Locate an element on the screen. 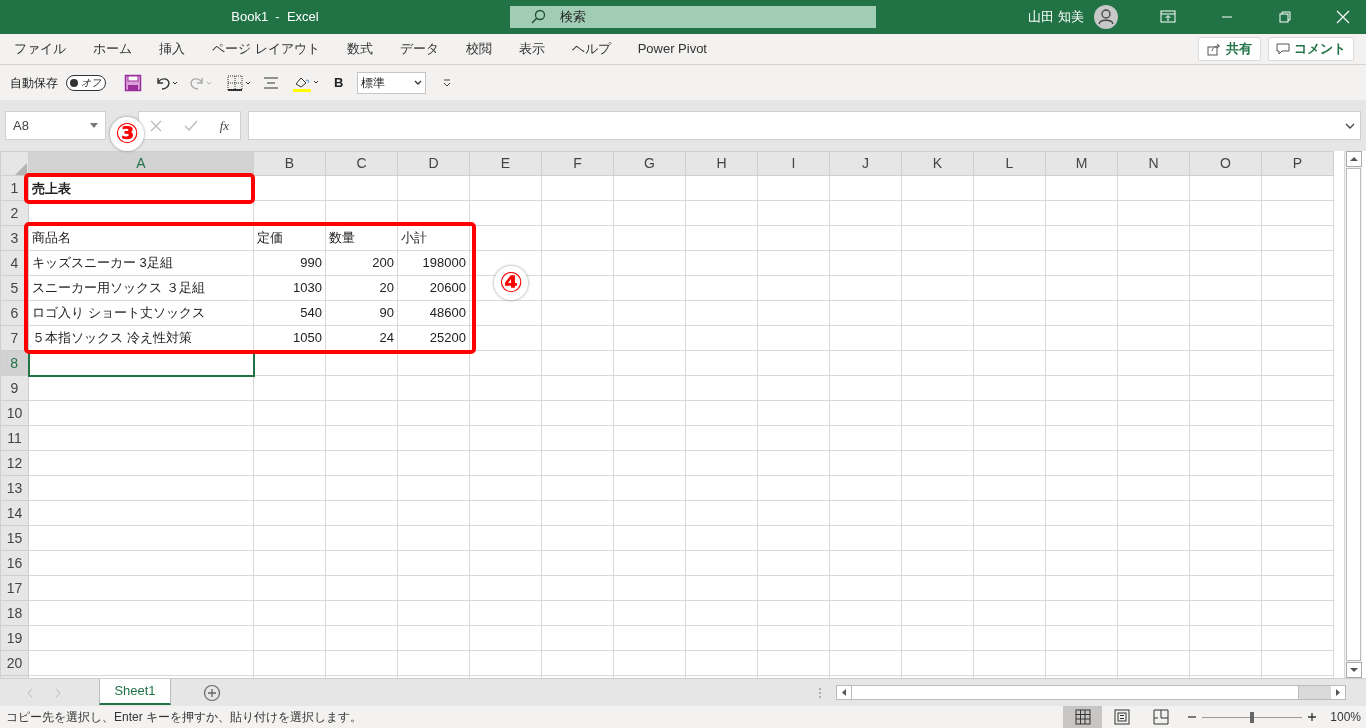  scroll-up-icon is located at coordinates (1353, 159).